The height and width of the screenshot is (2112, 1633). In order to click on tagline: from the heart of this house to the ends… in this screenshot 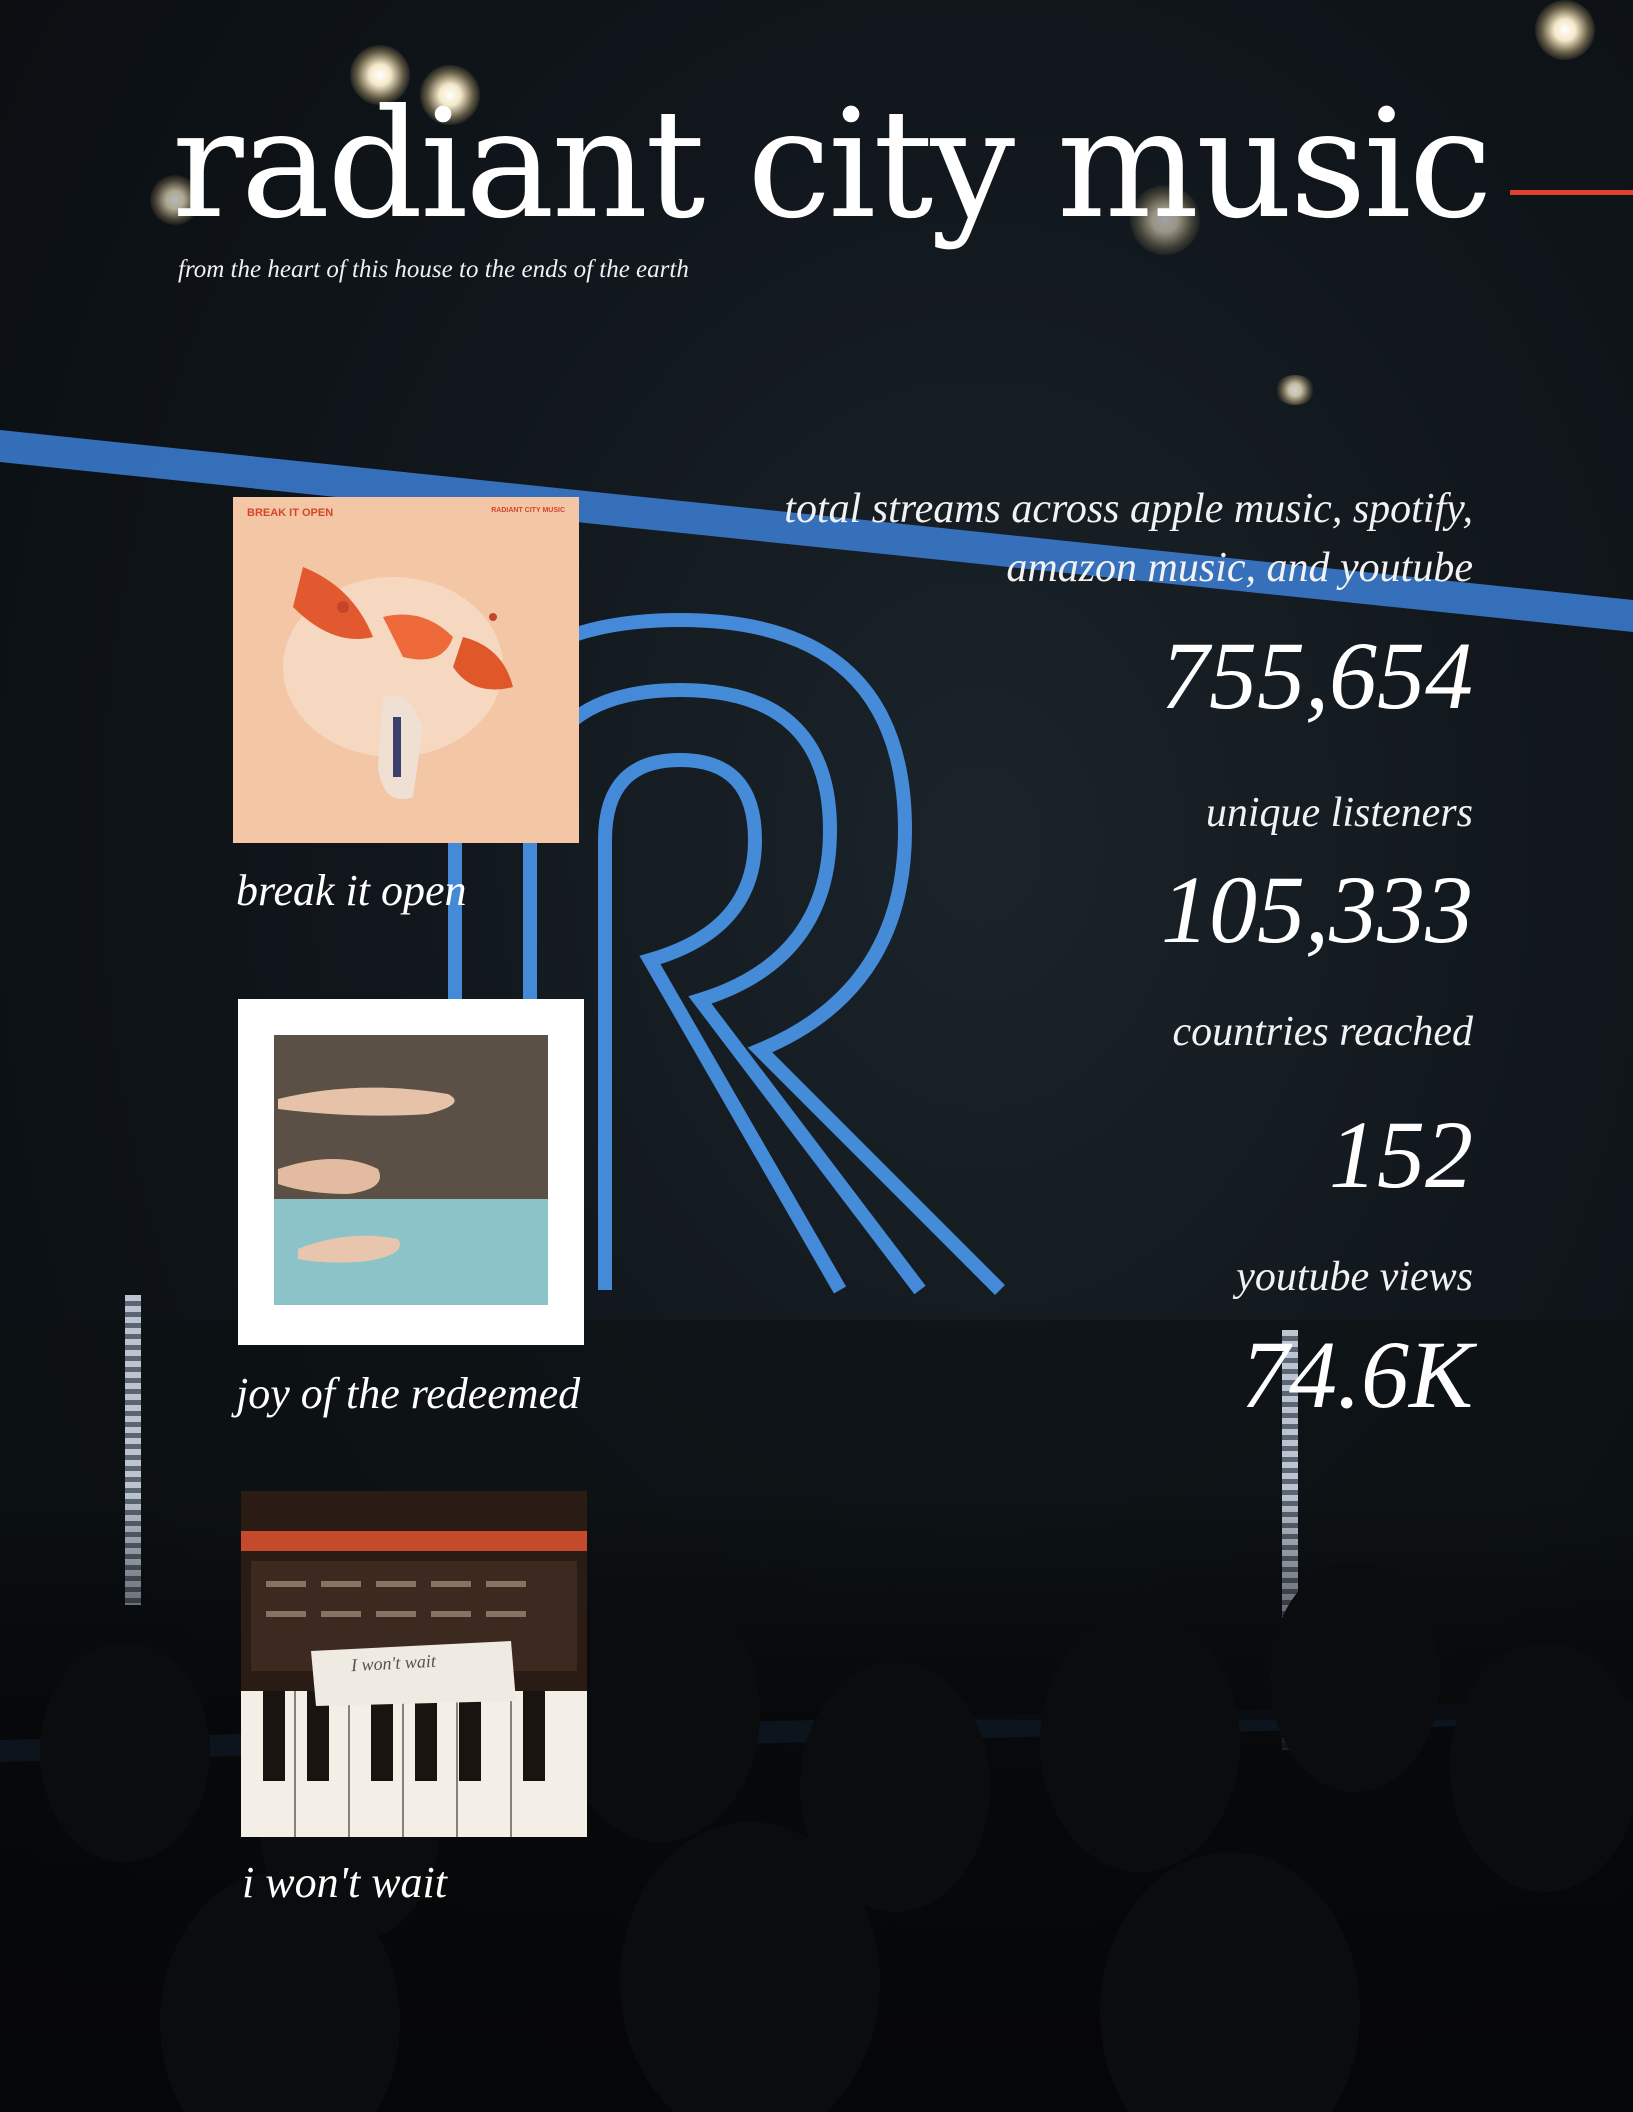, I will do `click(433, 269)`.